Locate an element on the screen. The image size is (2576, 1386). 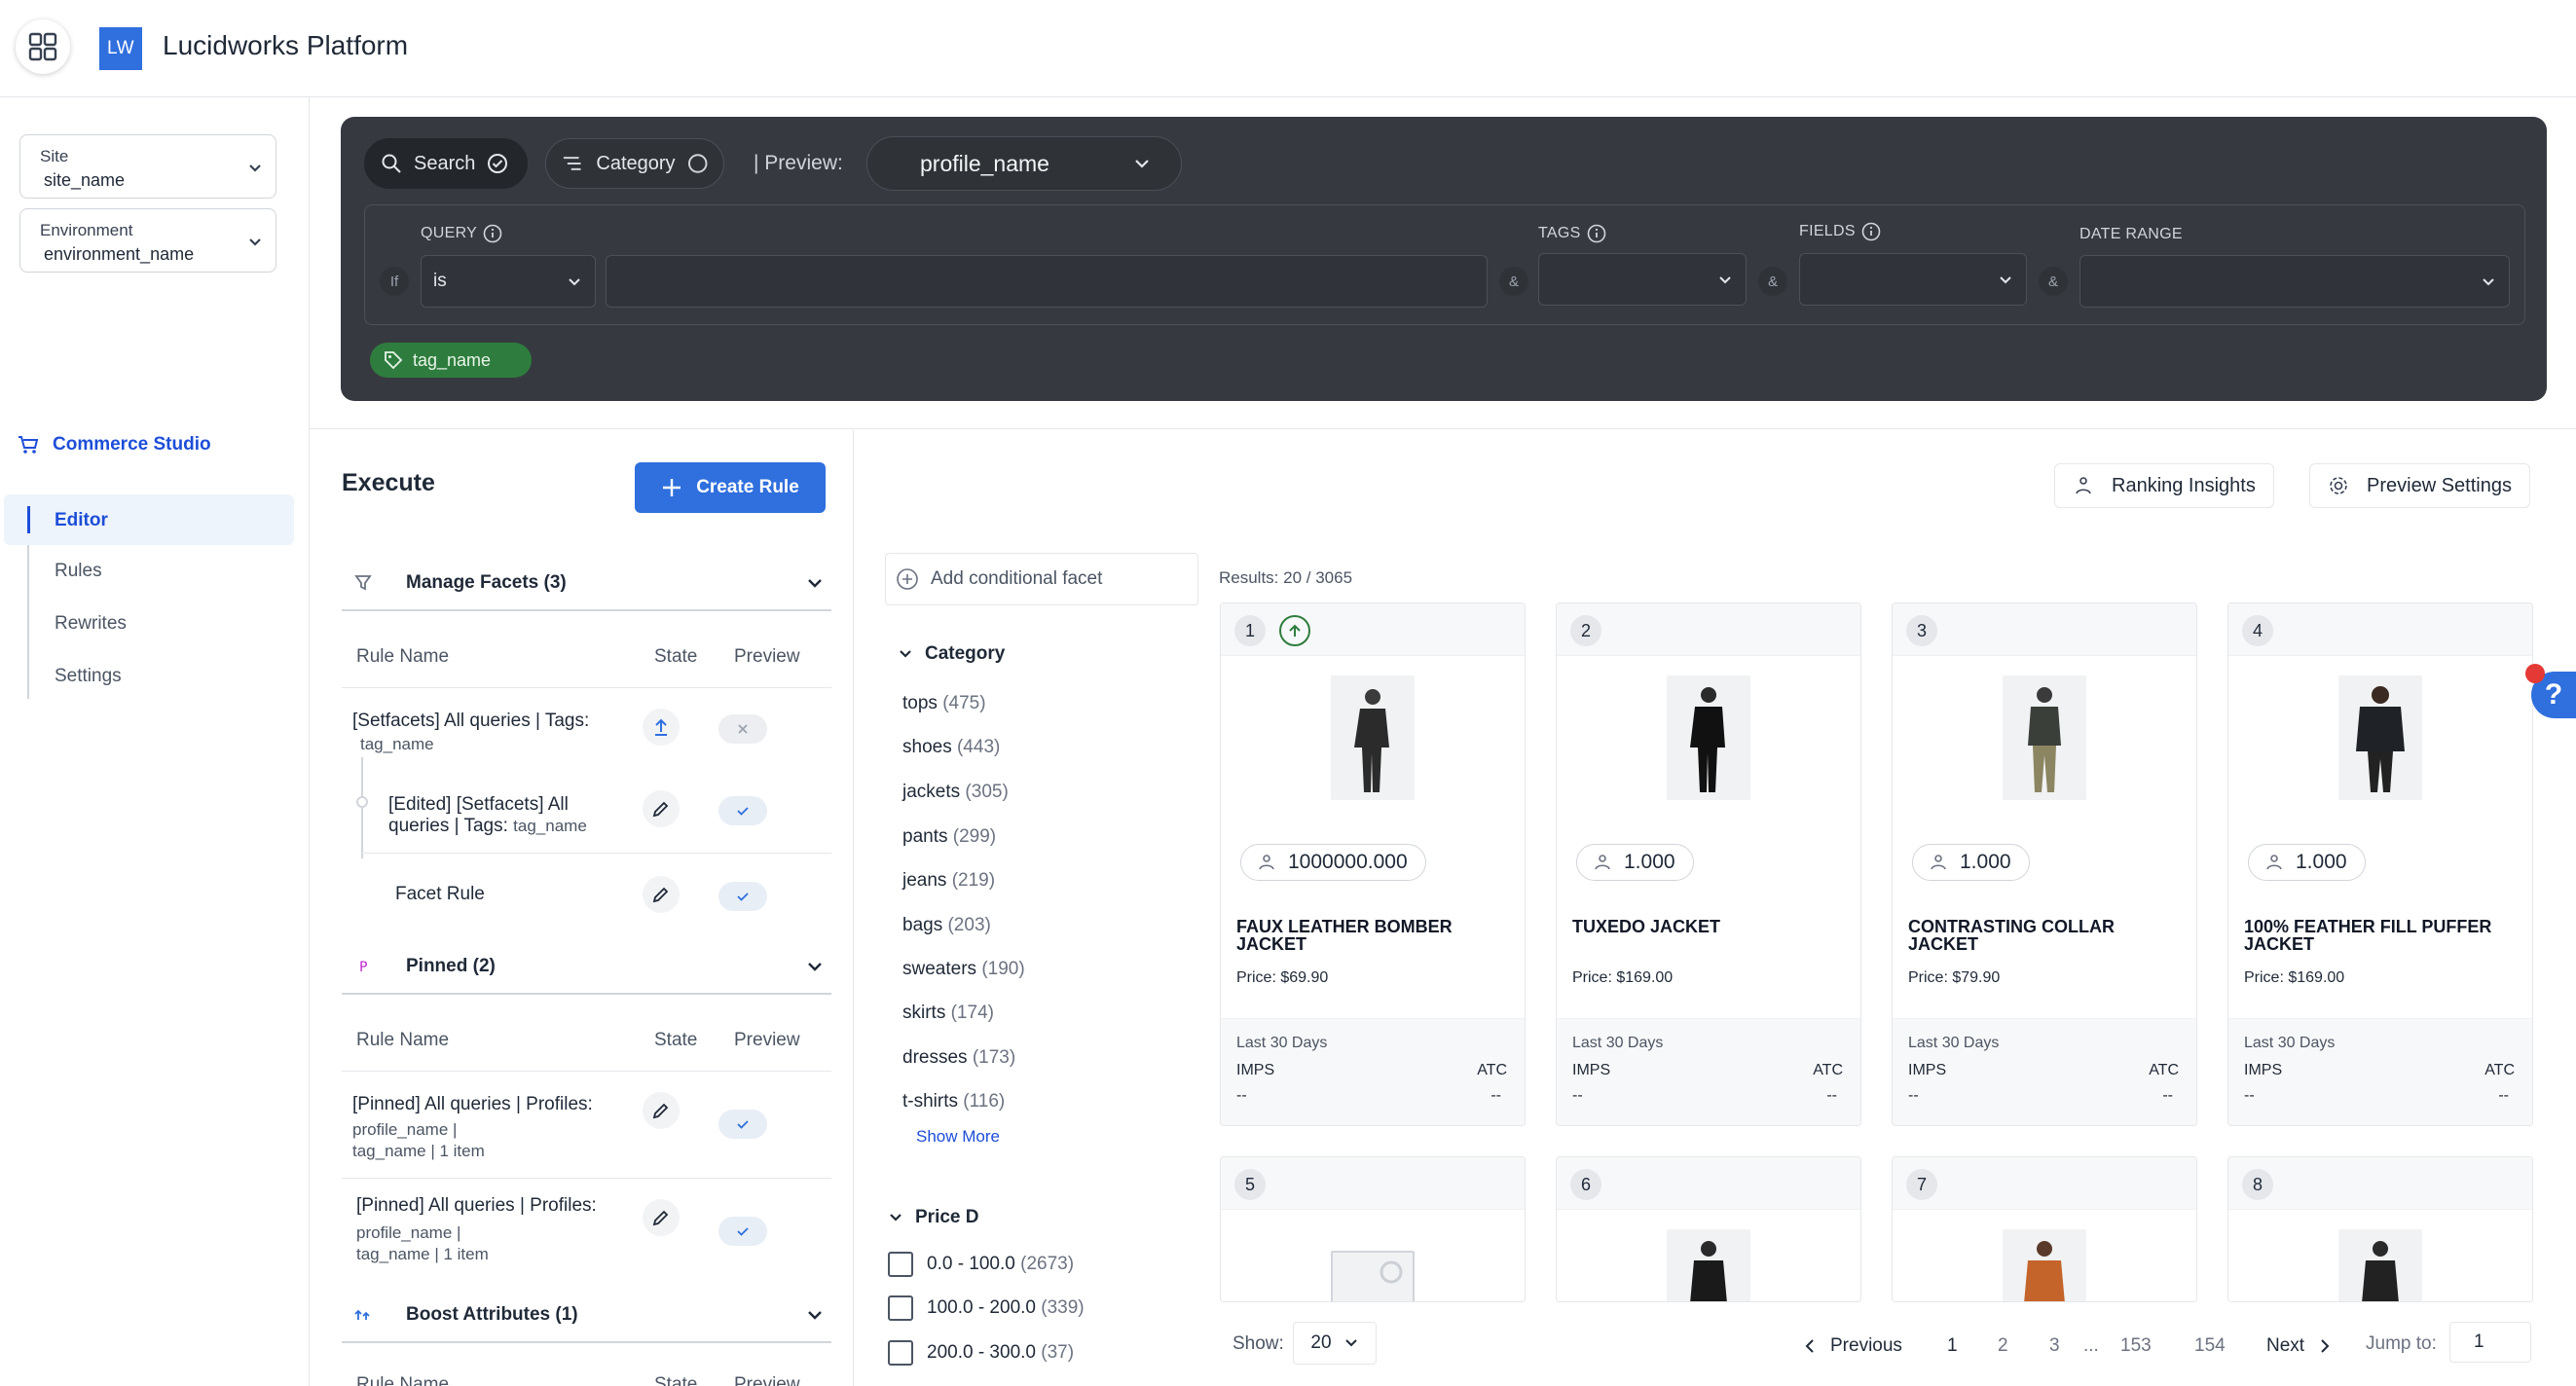
show-more-link: Show More is located at coordinates (958, 1137).